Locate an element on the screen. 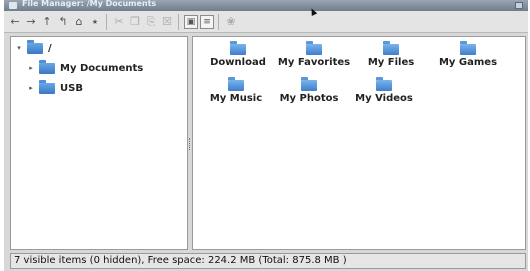  app-icon is located at coordinates (13, 5).